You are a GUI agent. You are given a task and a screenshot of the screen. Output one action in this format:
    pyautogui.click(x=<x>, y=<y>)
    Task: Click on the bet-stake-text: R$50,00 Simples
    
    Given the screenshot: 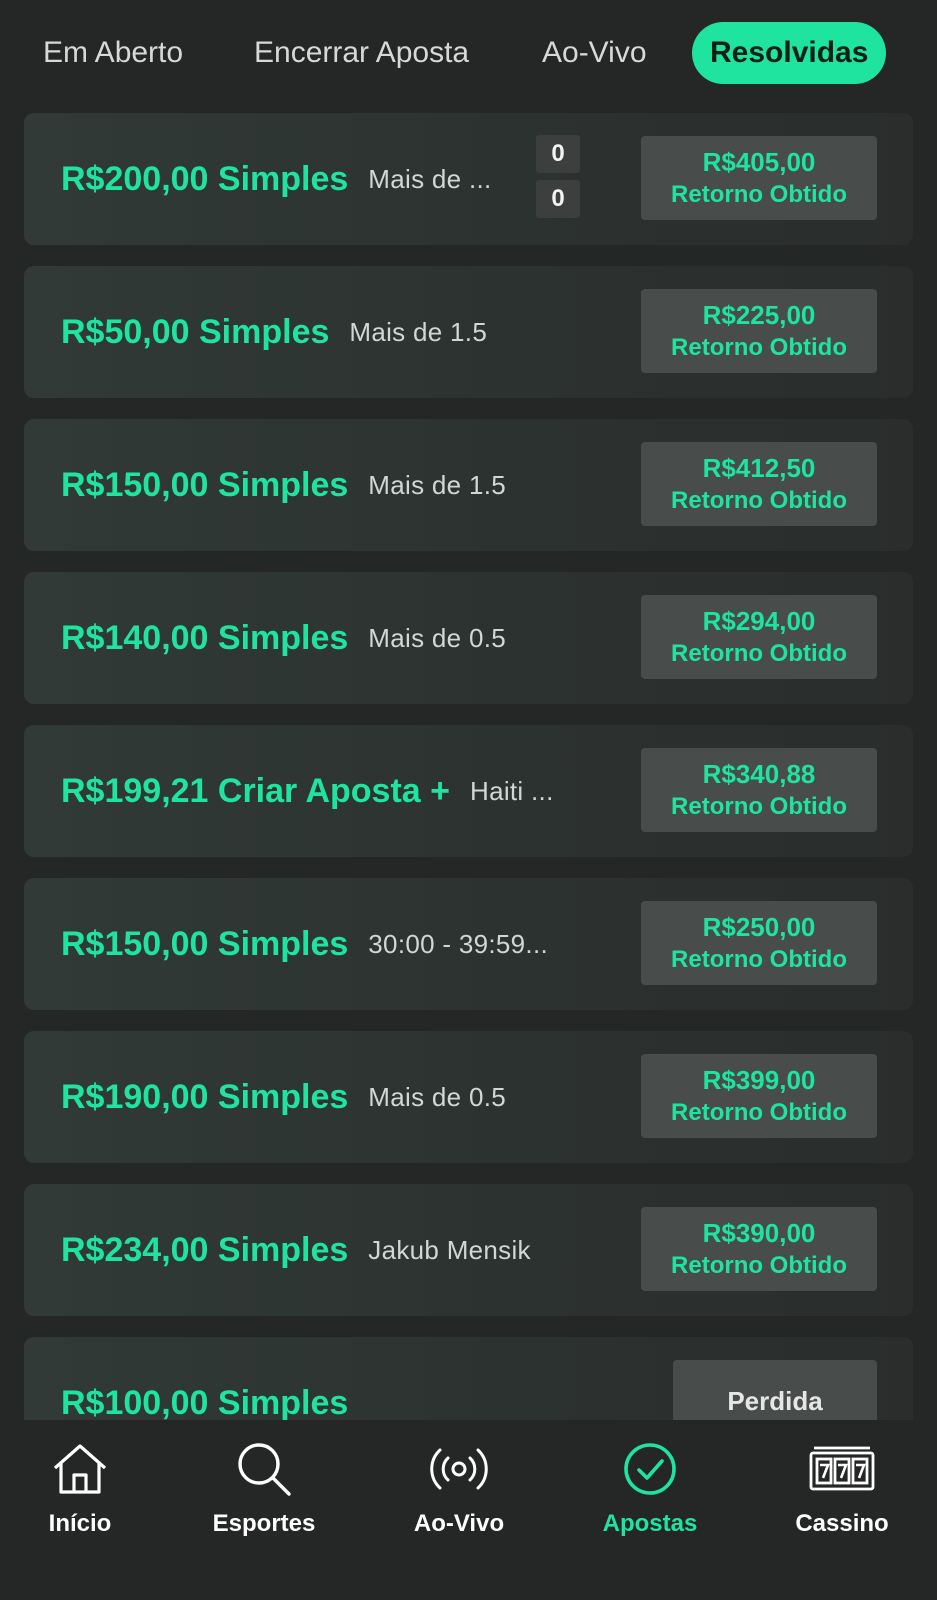 What is the action you would take?
    pyautogui.click(x=195, y=331)
    